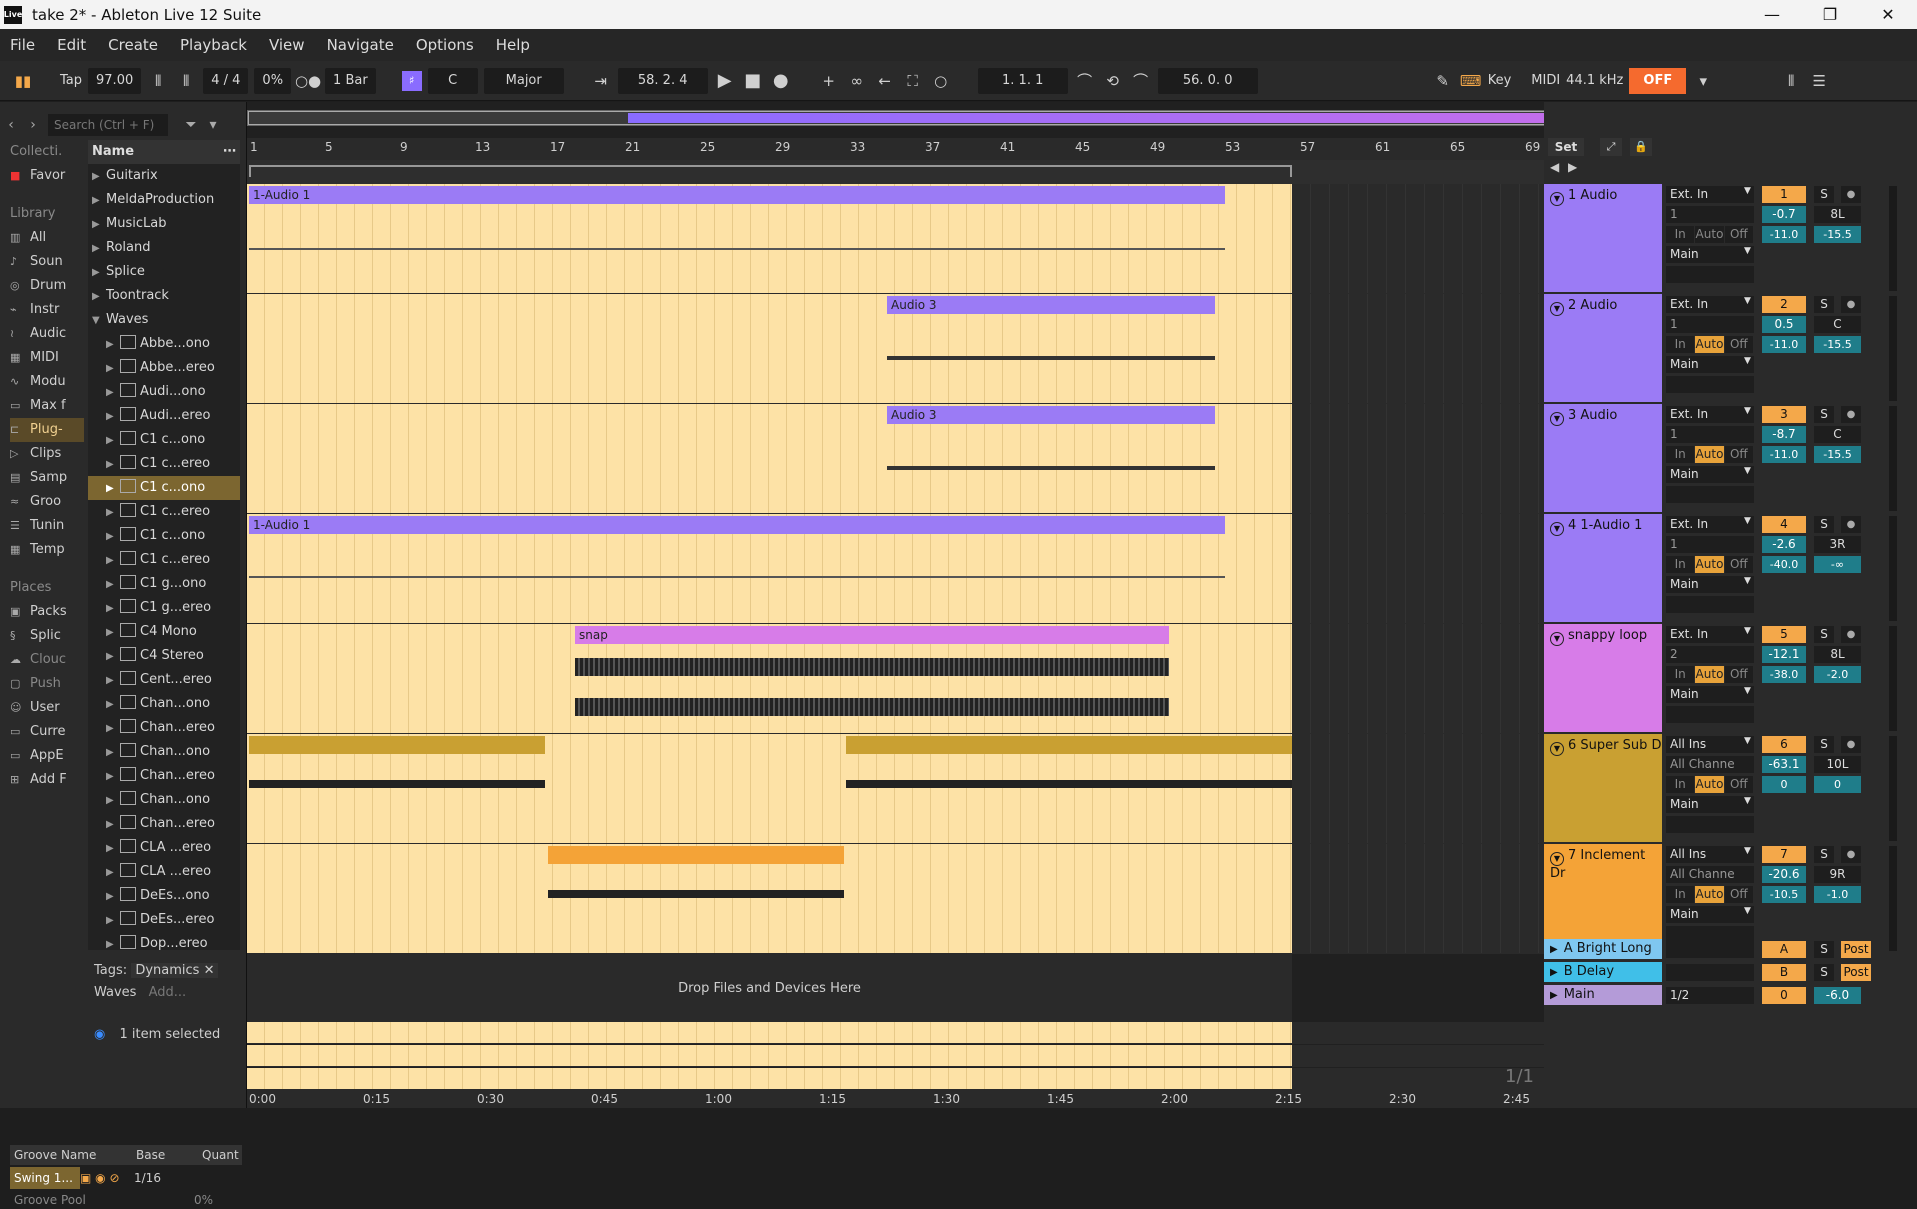 The height and width of the screenshot is (1209, 1917). What do you see at coordinates (411, 80) in the screenshot?
I see `scale-mode-icon: ♯` at bounding box center [411, 80].